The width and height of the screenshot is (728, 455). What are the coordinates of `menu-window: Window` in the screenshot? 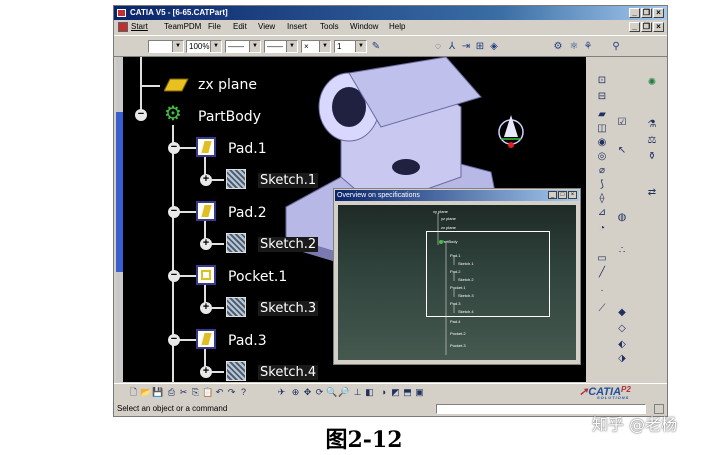 It's located at (364, 27).